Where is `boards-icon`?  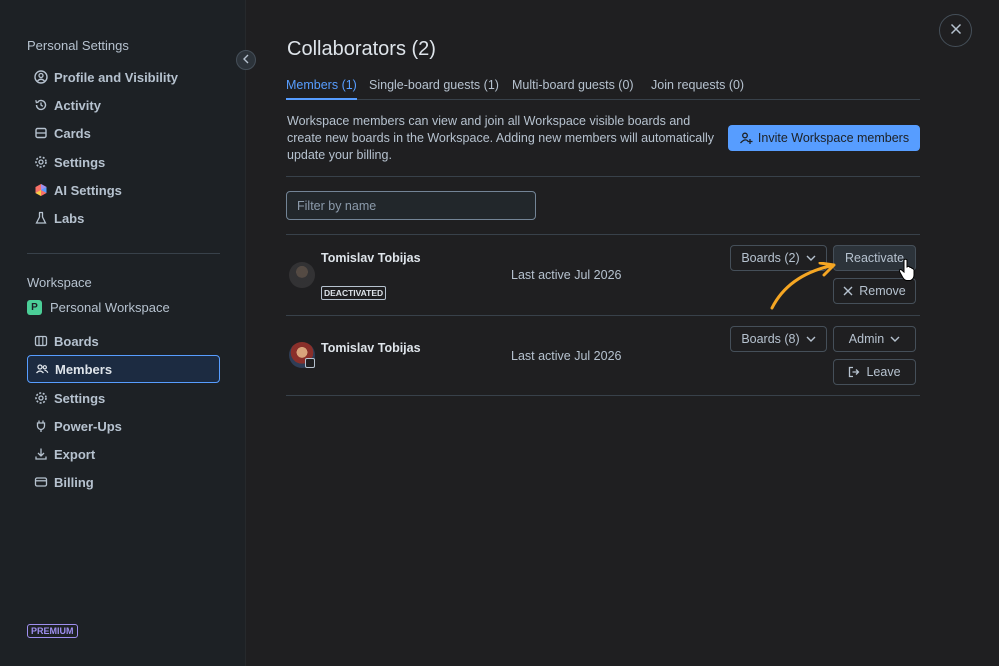 boards-icon is located at coordinates (41, 341).